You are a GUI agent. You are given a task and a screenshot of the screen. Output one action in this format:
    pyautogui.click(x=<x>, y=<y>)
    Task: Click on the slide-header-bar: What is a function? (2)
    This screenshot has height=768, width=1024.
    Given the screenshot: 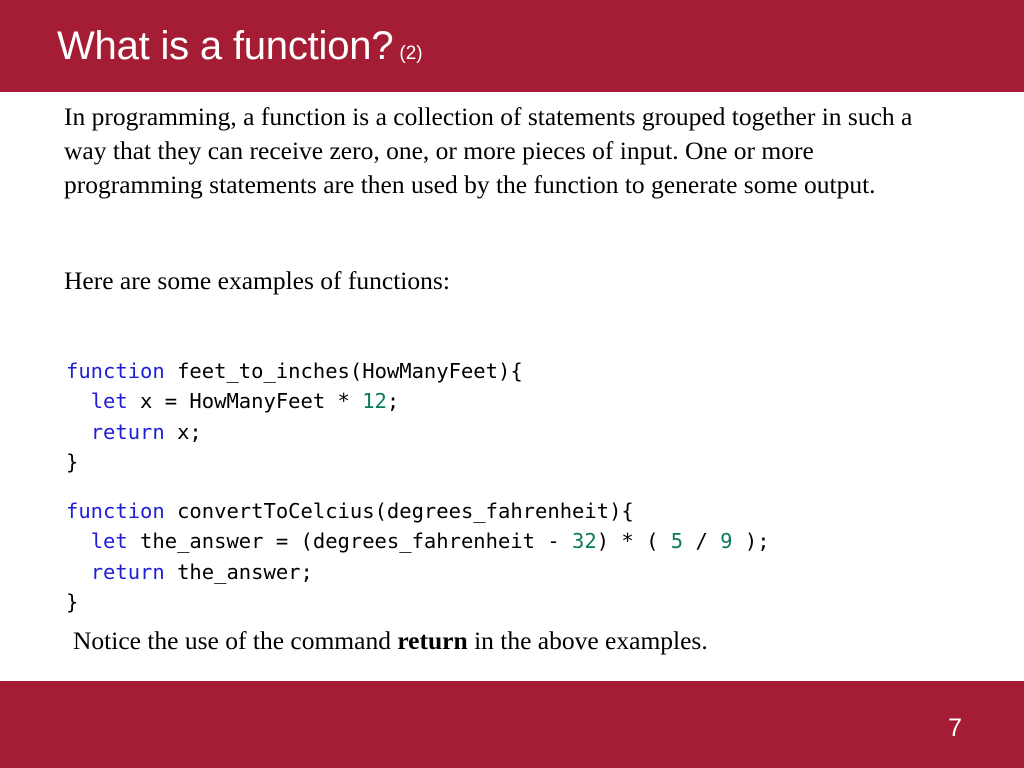 What is the action you would take?
    pyautogui.click(x=512, y=46)
    